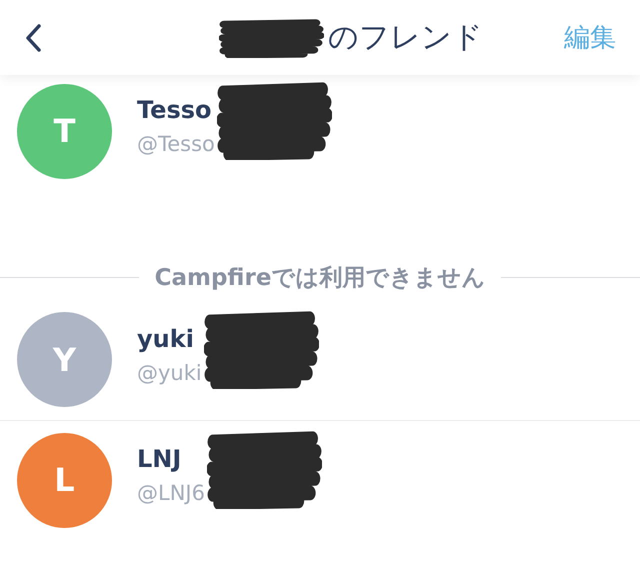 This screenshot has height=564, width=640. What do you see at coordinates (320, 278) in the screenshot?
I see `section-label: Campfireでは利用できません` at bounding box center [320, 278].